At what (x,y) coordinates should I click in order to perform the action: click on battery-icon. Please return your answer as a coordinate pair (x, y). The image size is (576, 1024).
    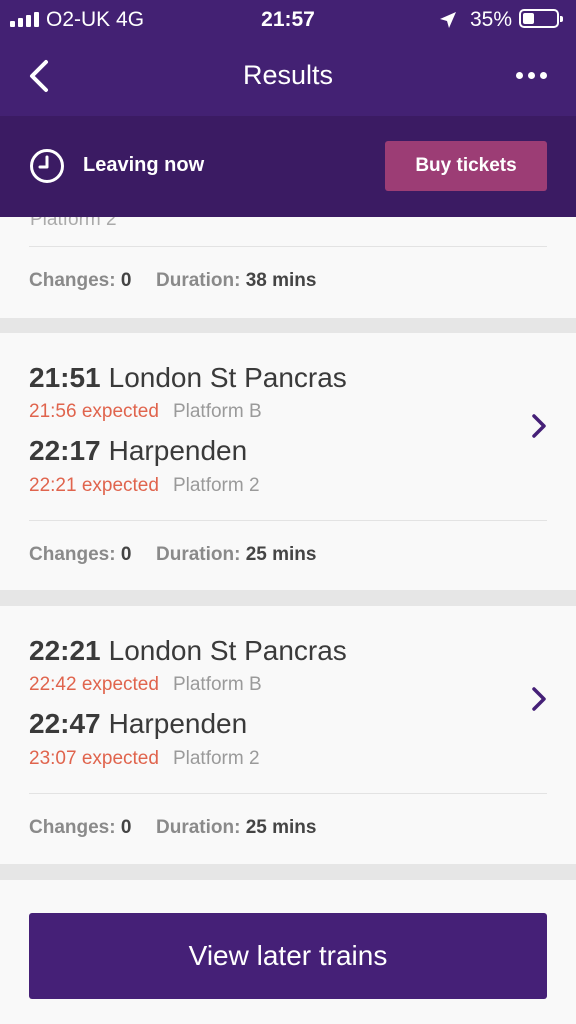
    Looking at the image, I should click on (541, 18).